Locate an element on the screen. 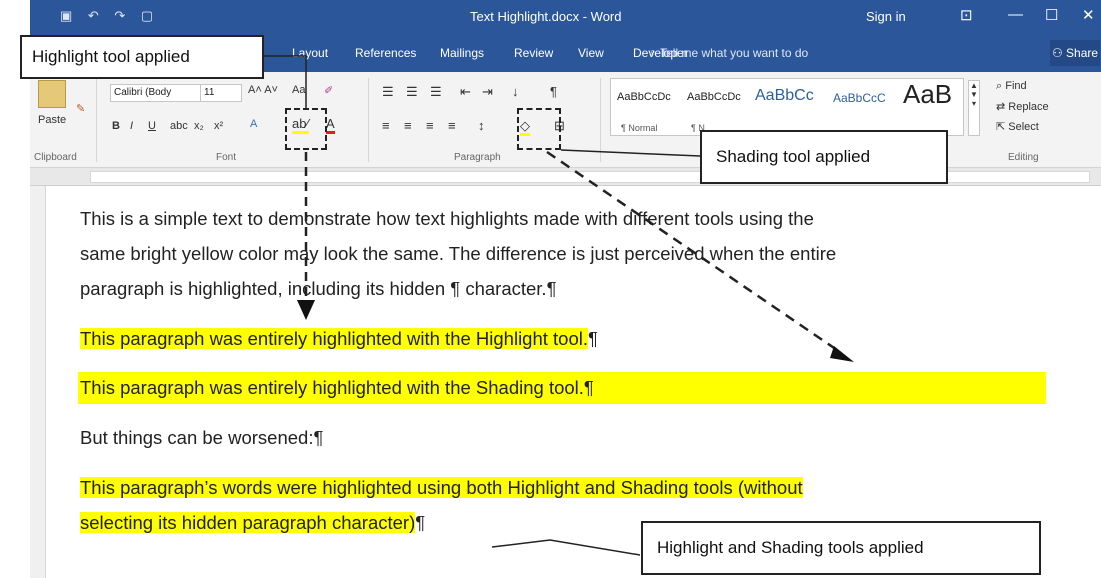 Image resolution: width=1101 pixels, height=578 pixels. both-tools-callout: Highlight and Shading tools applied is located at coordinates (841, 548).